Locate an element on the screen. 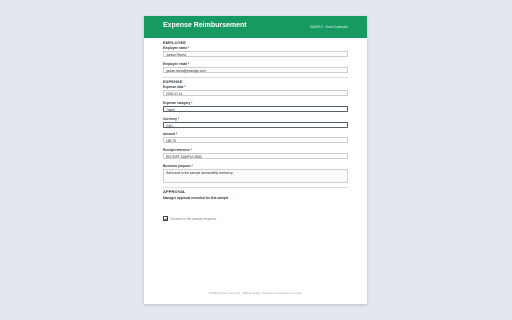 This screenshot has height=320, width=512. expense-date-value: 2026-07-14 is located at coordinates (174, 93).